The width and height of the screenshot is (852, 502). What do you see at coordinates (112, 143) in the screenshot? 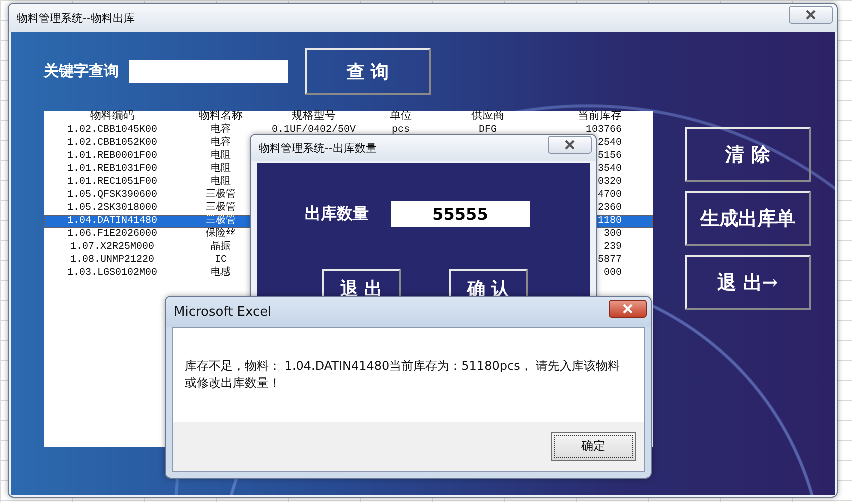
I see `table-cell-text: 1.02.CBB1052K00` at bounding box center [112, 143].